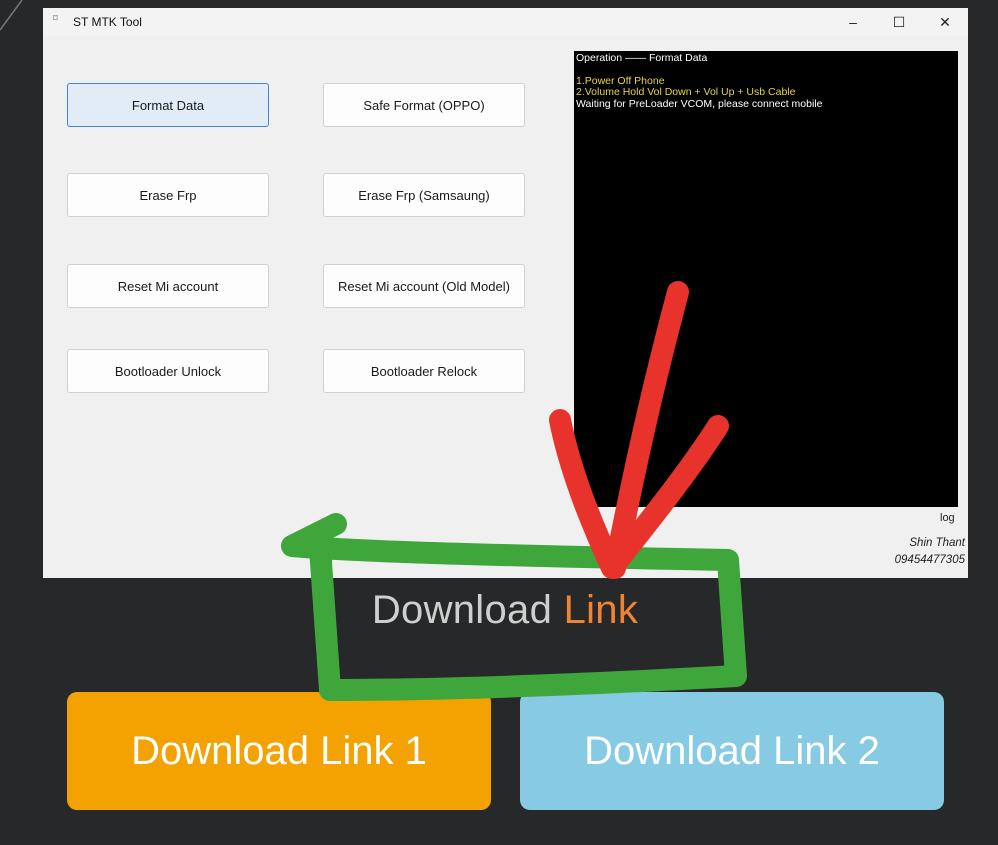  I want to click on download-link-heading: Download Link, so click(499, 610).